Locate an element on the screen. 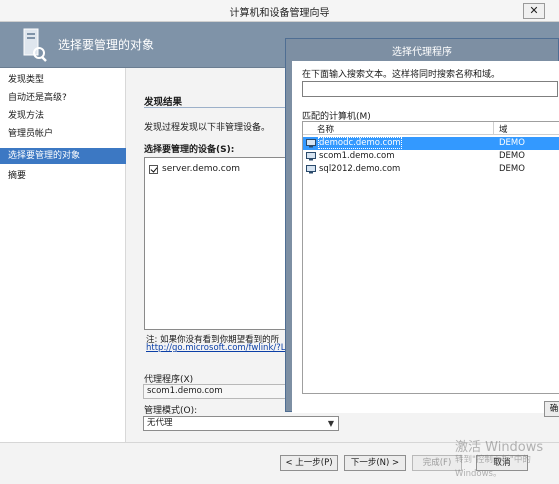  nav-item-summary: 摘要 is located at coordinates (63, 176).